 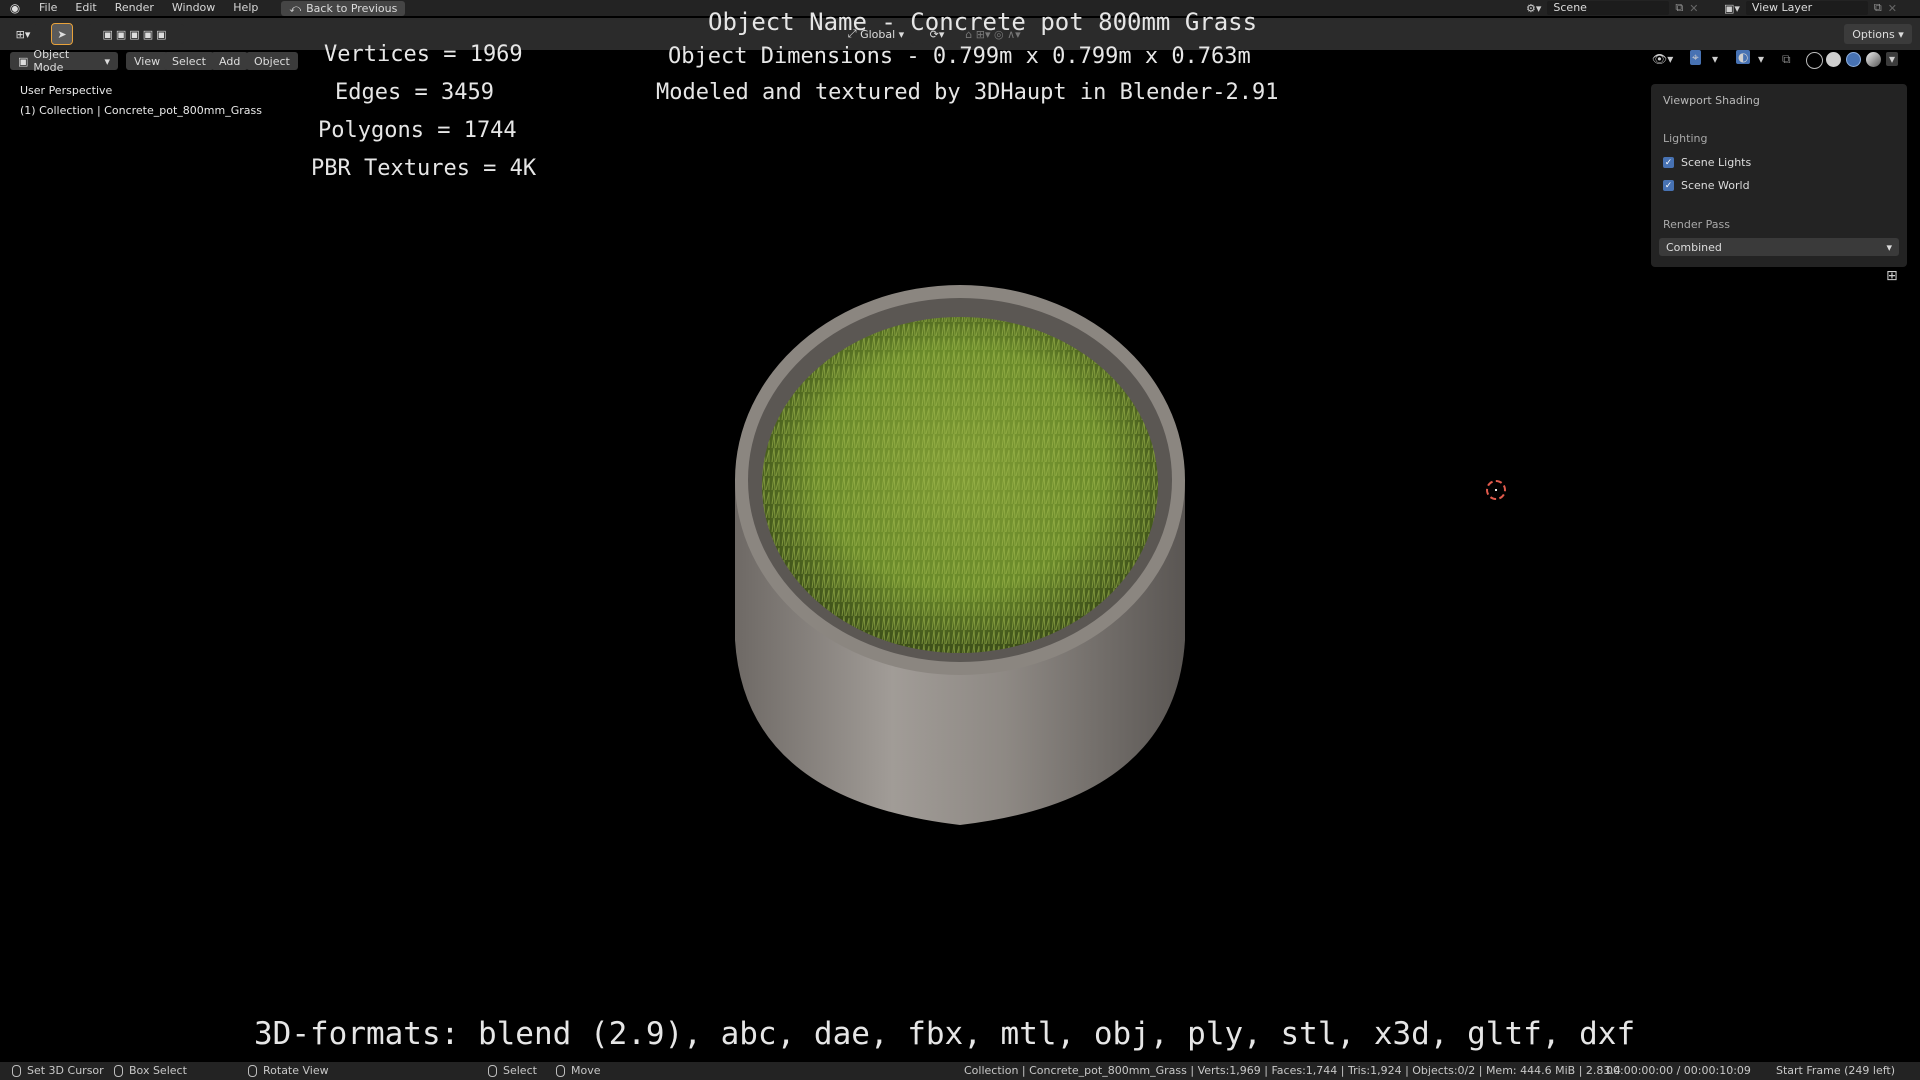 What do you see at coordinates (1833, 59) in the screenshot?
I see `shading-solid-icon` at bounding box center [1833, 59].